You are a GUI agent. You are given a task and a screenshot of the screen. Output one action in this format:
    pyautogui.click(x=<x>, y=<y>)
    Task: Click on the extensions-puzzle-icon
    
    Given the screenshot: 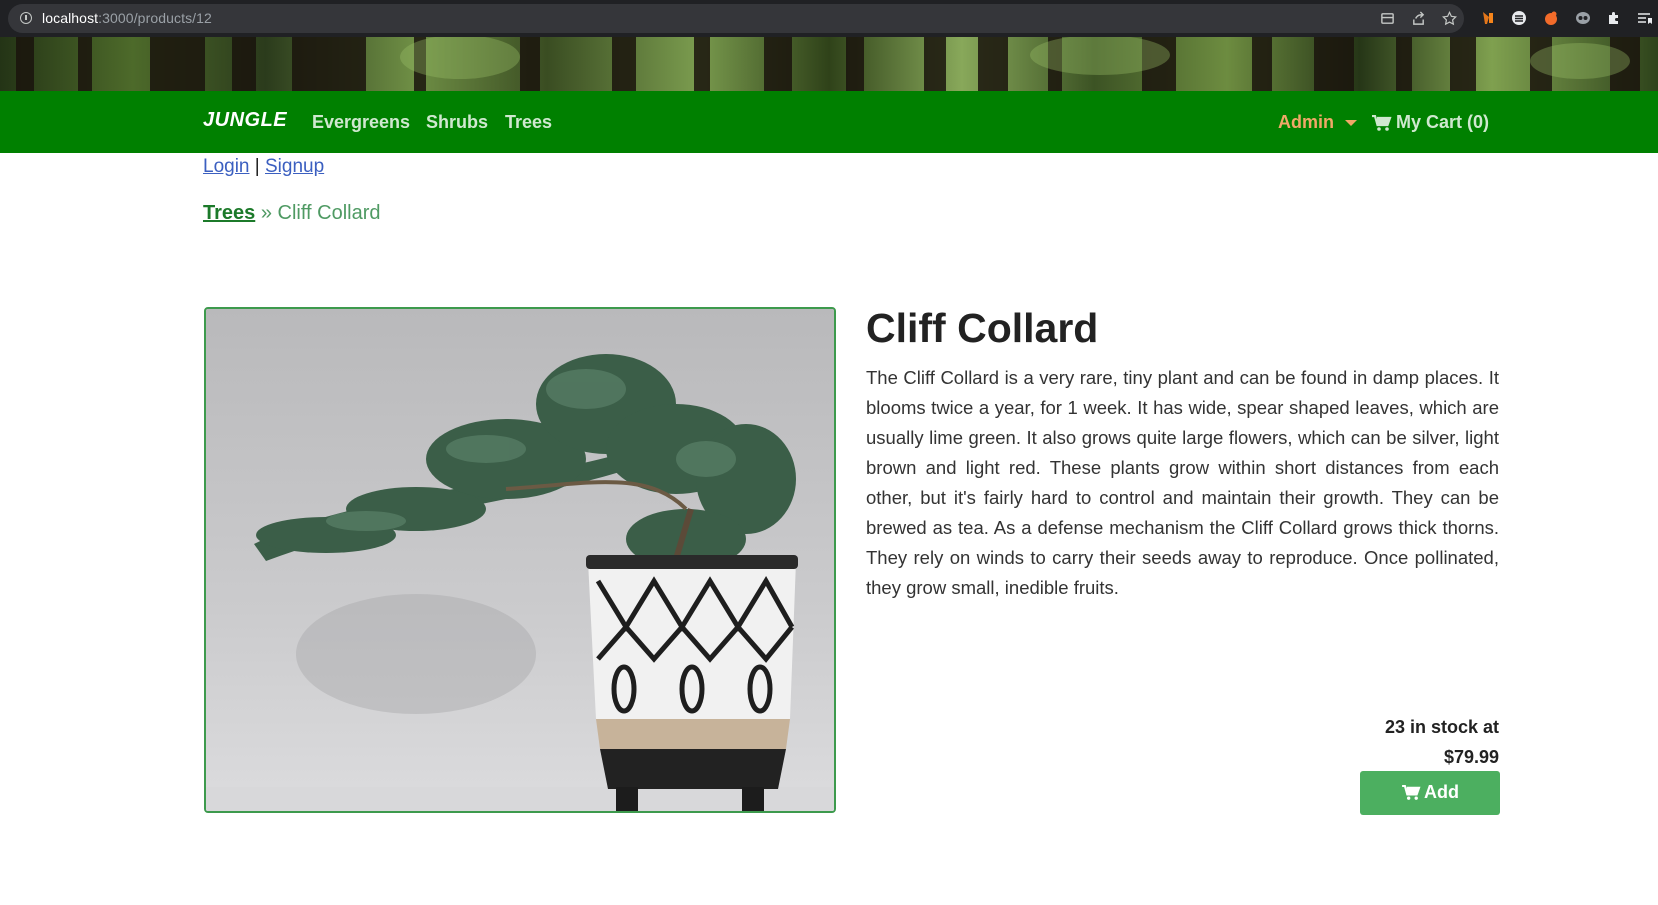 What is the action you would take?
    pyautogui.click(x=1614, y=18)
    